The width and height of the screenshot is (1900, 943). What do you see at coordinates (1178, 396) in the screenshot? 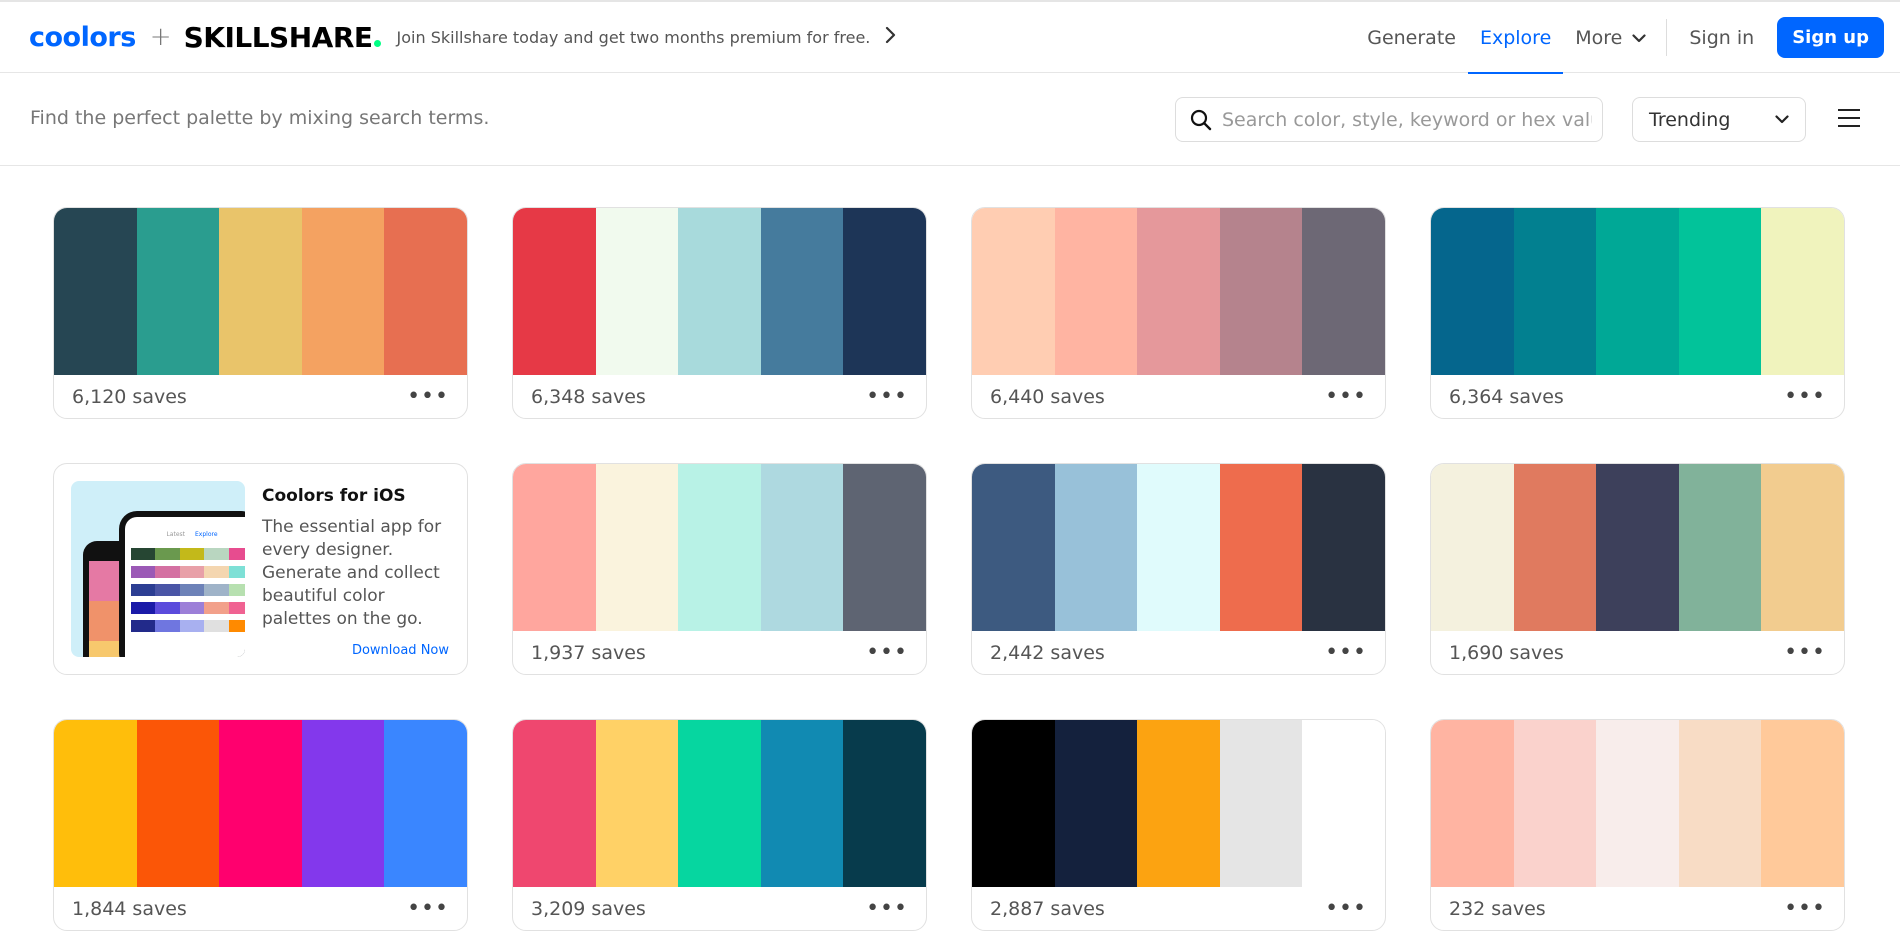
I see `palette-card-footer: 6,440 saves •••` at bounding box center [1178, 396].